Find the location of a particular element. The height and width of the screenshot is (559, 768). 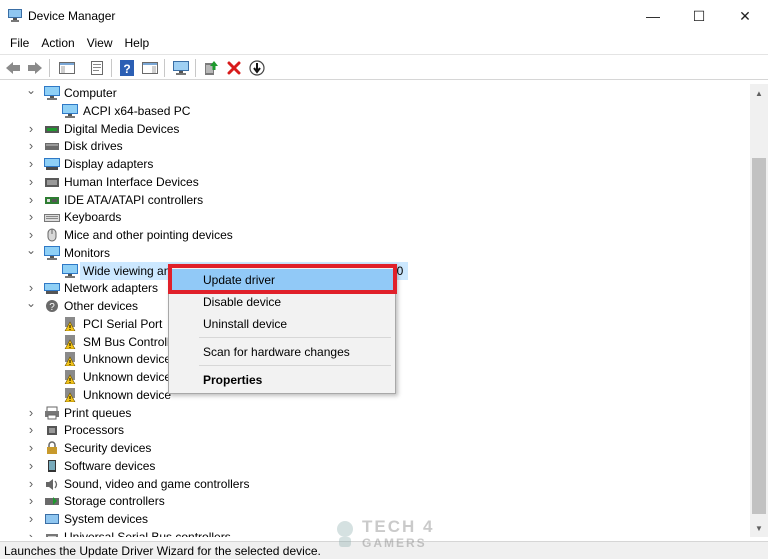

sound-icon is located at coordinates (52, 484).